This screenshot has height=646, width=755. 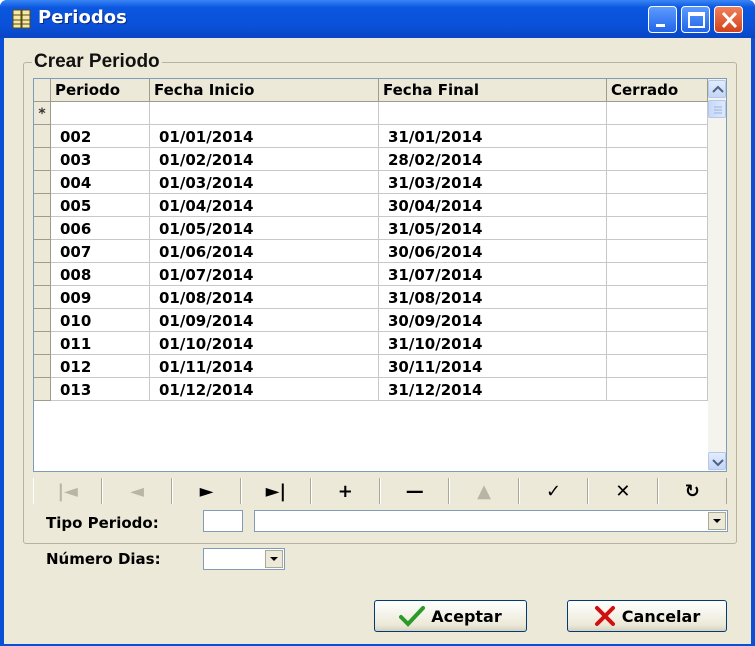 I want to click on table-row: 013 01/12/2014 31/12/2014, so click(x=371, y=389).